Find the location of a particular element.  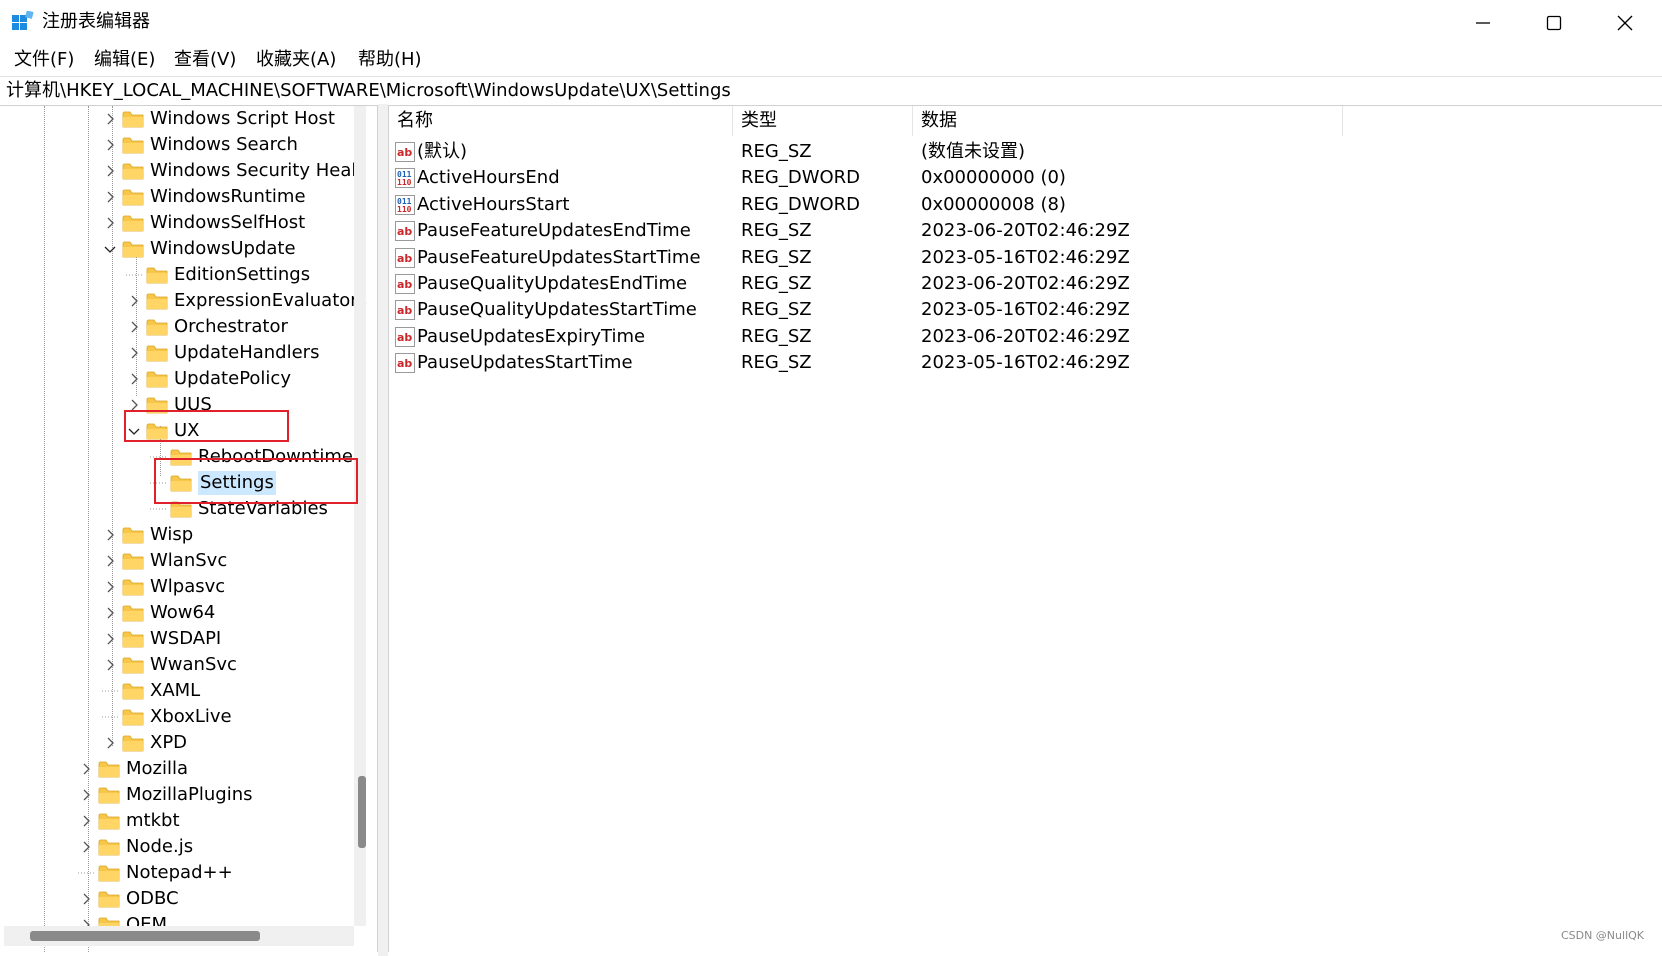

column-header-data: 数据 is located at coordinates (1128, 121).